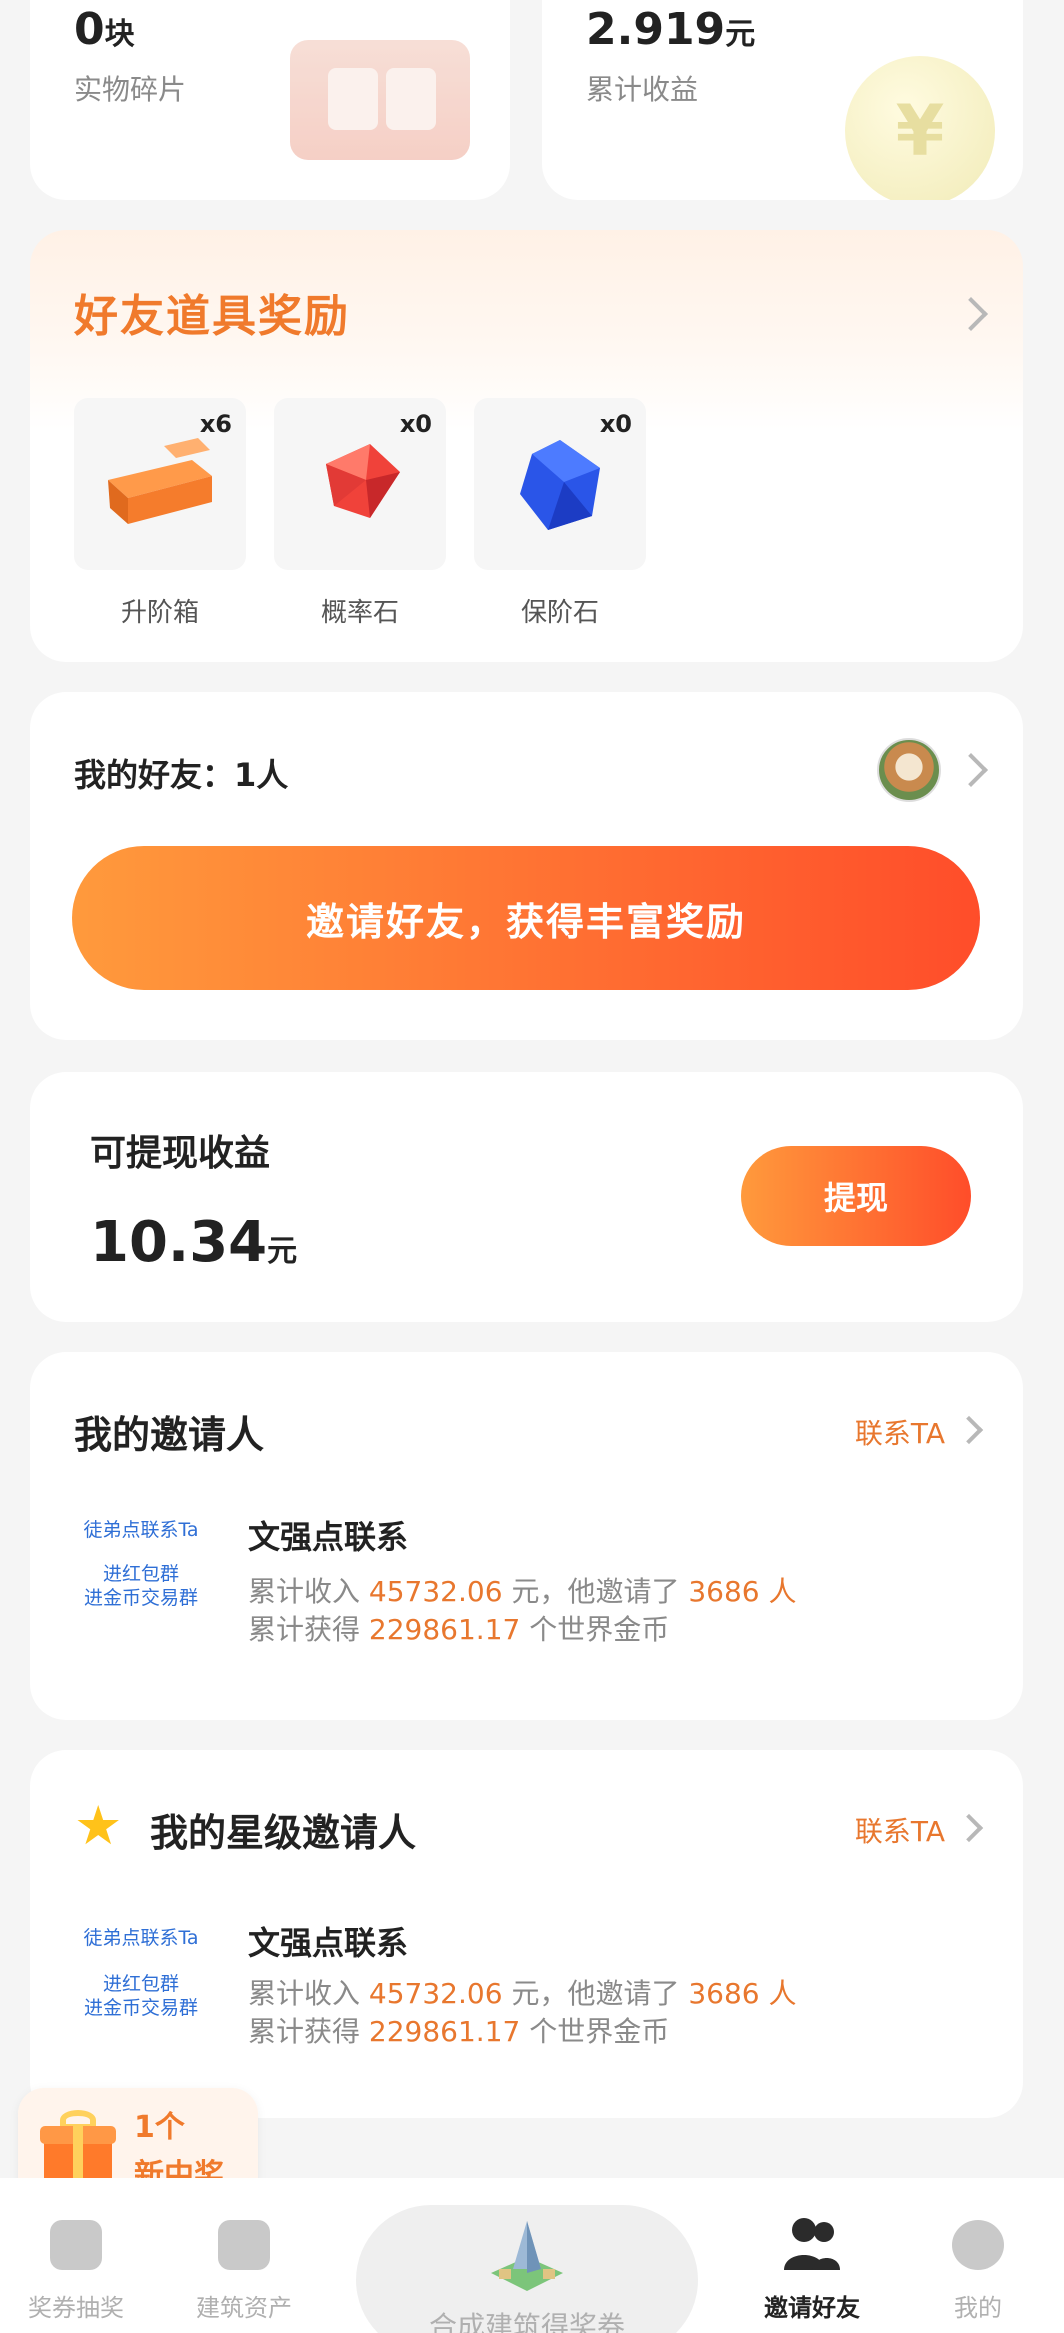  Describe the element at coordinates (642, 89) in the screenshot. I see `earnings-label: 累计收益` at that location.